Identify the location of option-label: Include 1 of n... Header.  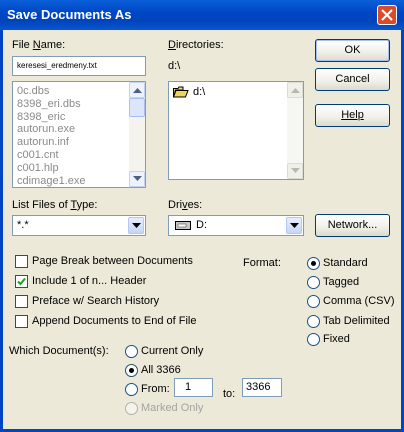
(89, 281).